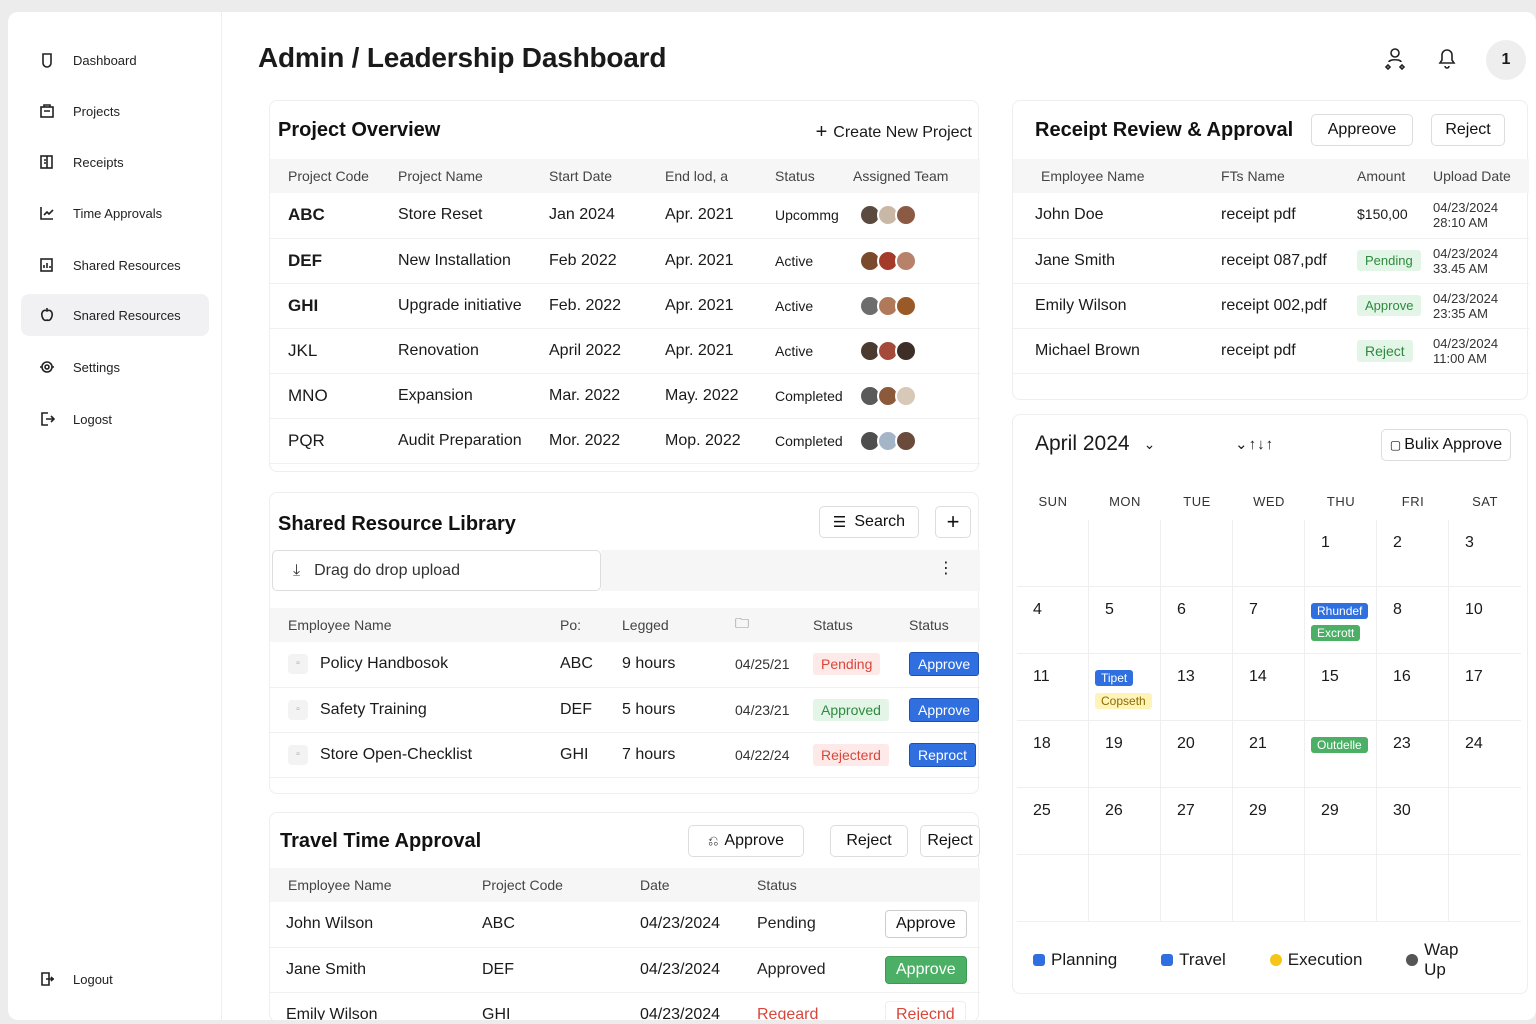  Describe the element at coordinates (115, 419) in the screenshot. I see `sidebar-item-logost: Logost` at that location.